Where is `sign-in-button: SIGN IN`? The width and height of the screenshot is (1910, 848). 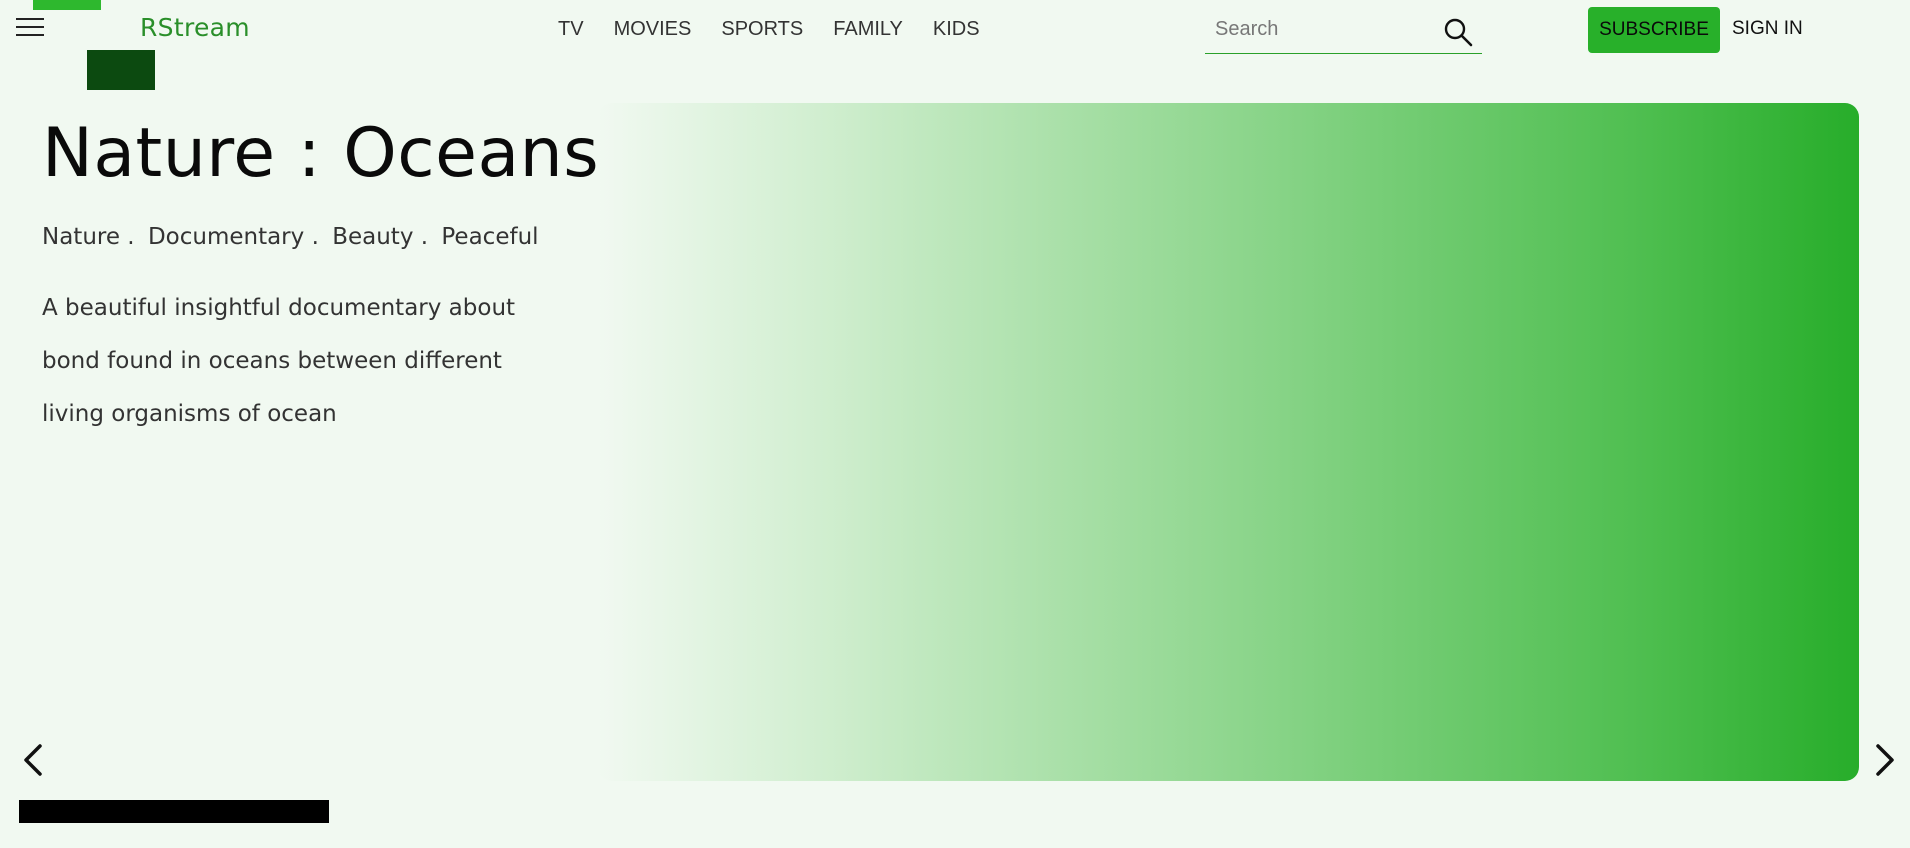 sign-in-button: SIGN IN is located at coordinates (1767, 29).